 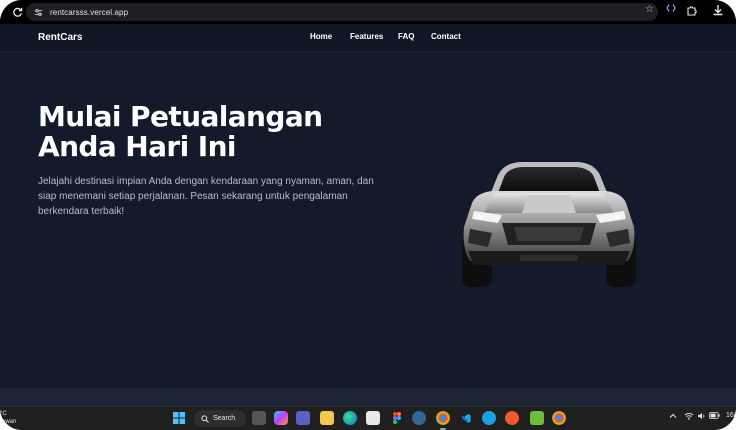 What do you see at coordinates (89, 12) in the screenshot?
I see `url-text: rentcarsss.vercel.app` at bounding box center [89, 12].